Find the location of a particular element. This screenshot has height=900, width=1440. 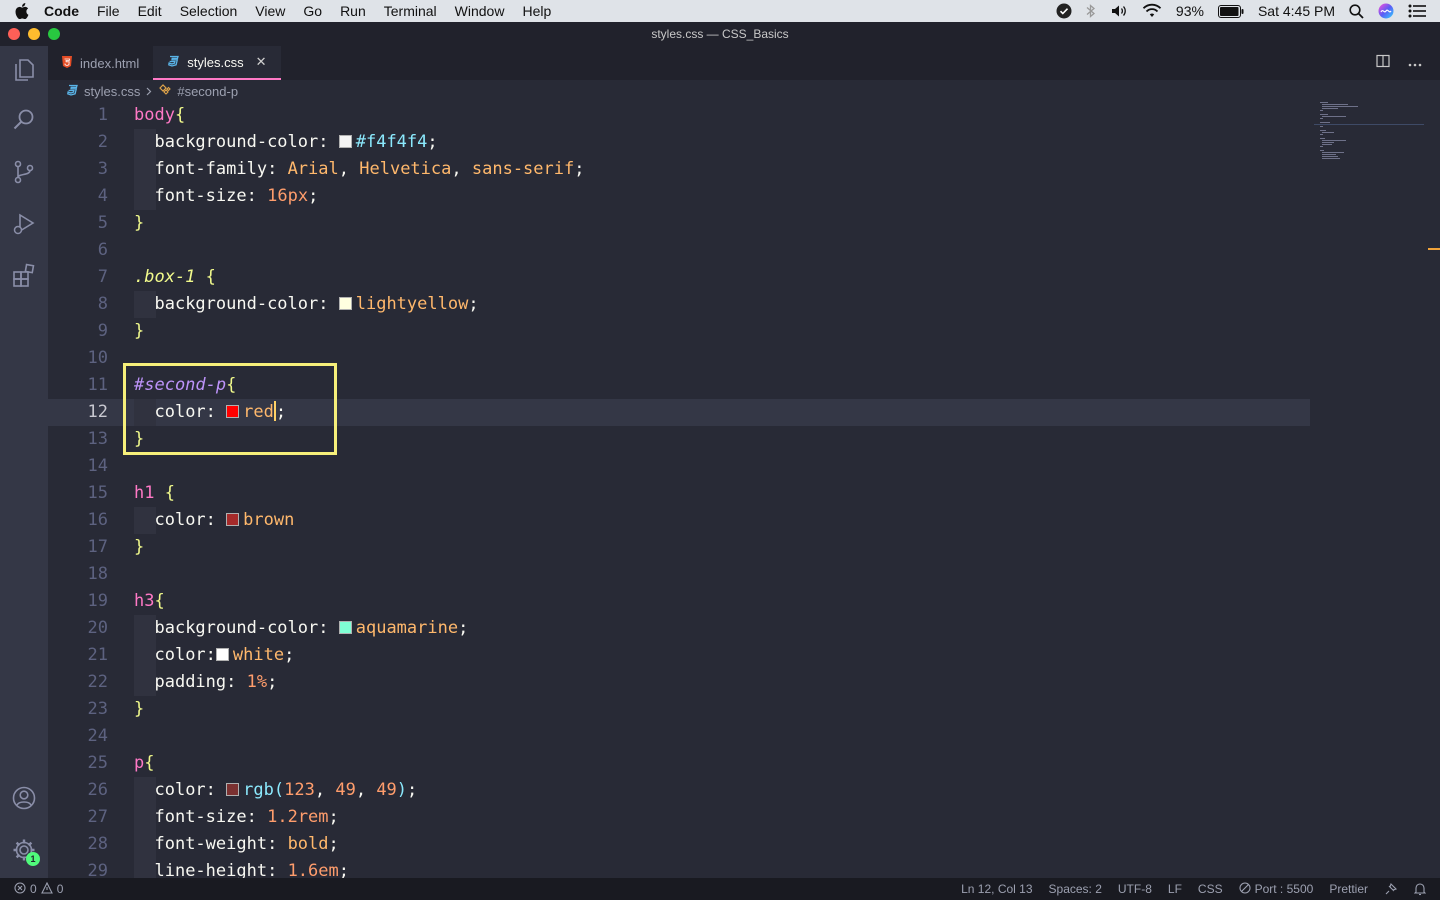

error-icon is located at coordinates (20, 889).